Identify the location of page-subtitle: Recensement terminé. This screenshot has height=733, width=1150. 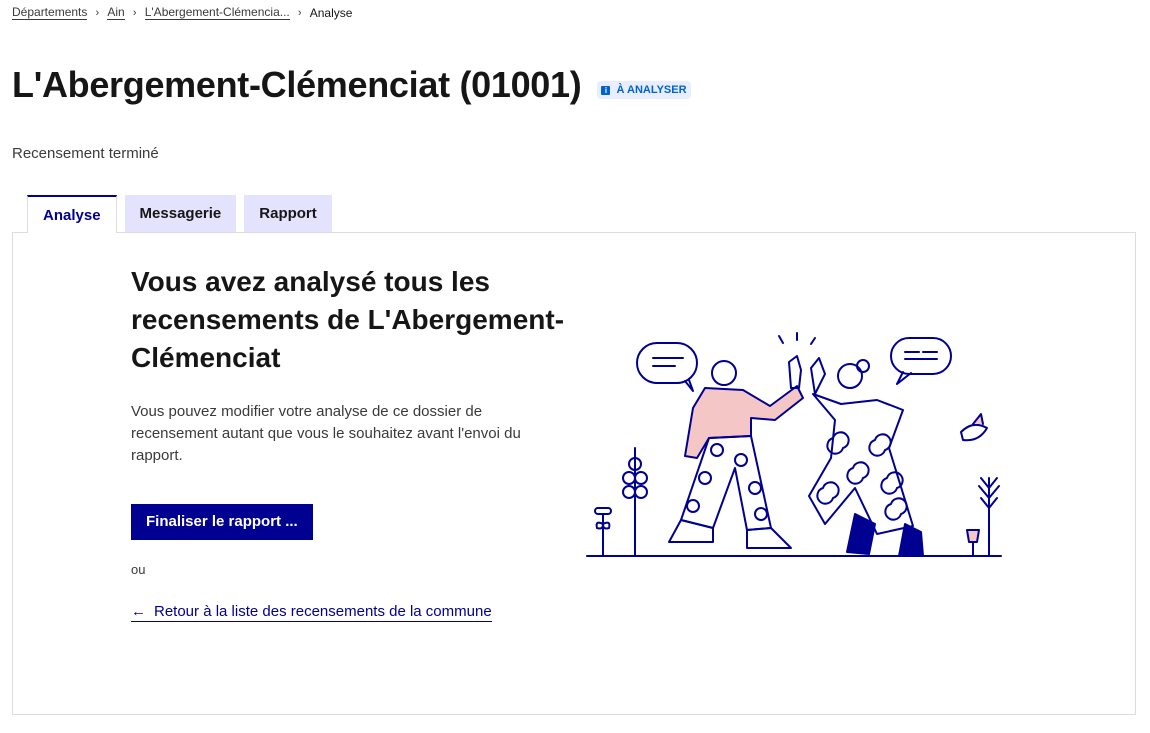
(85, 153).